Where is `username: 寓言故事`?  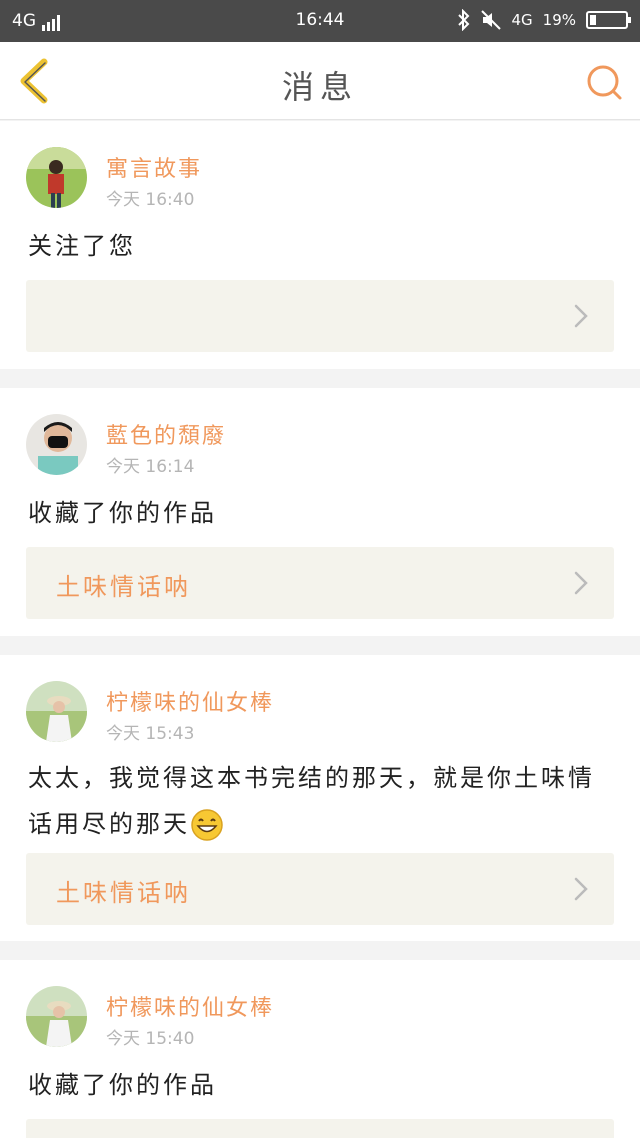 username: 寓言故事 is located at coordinates (154, 167).